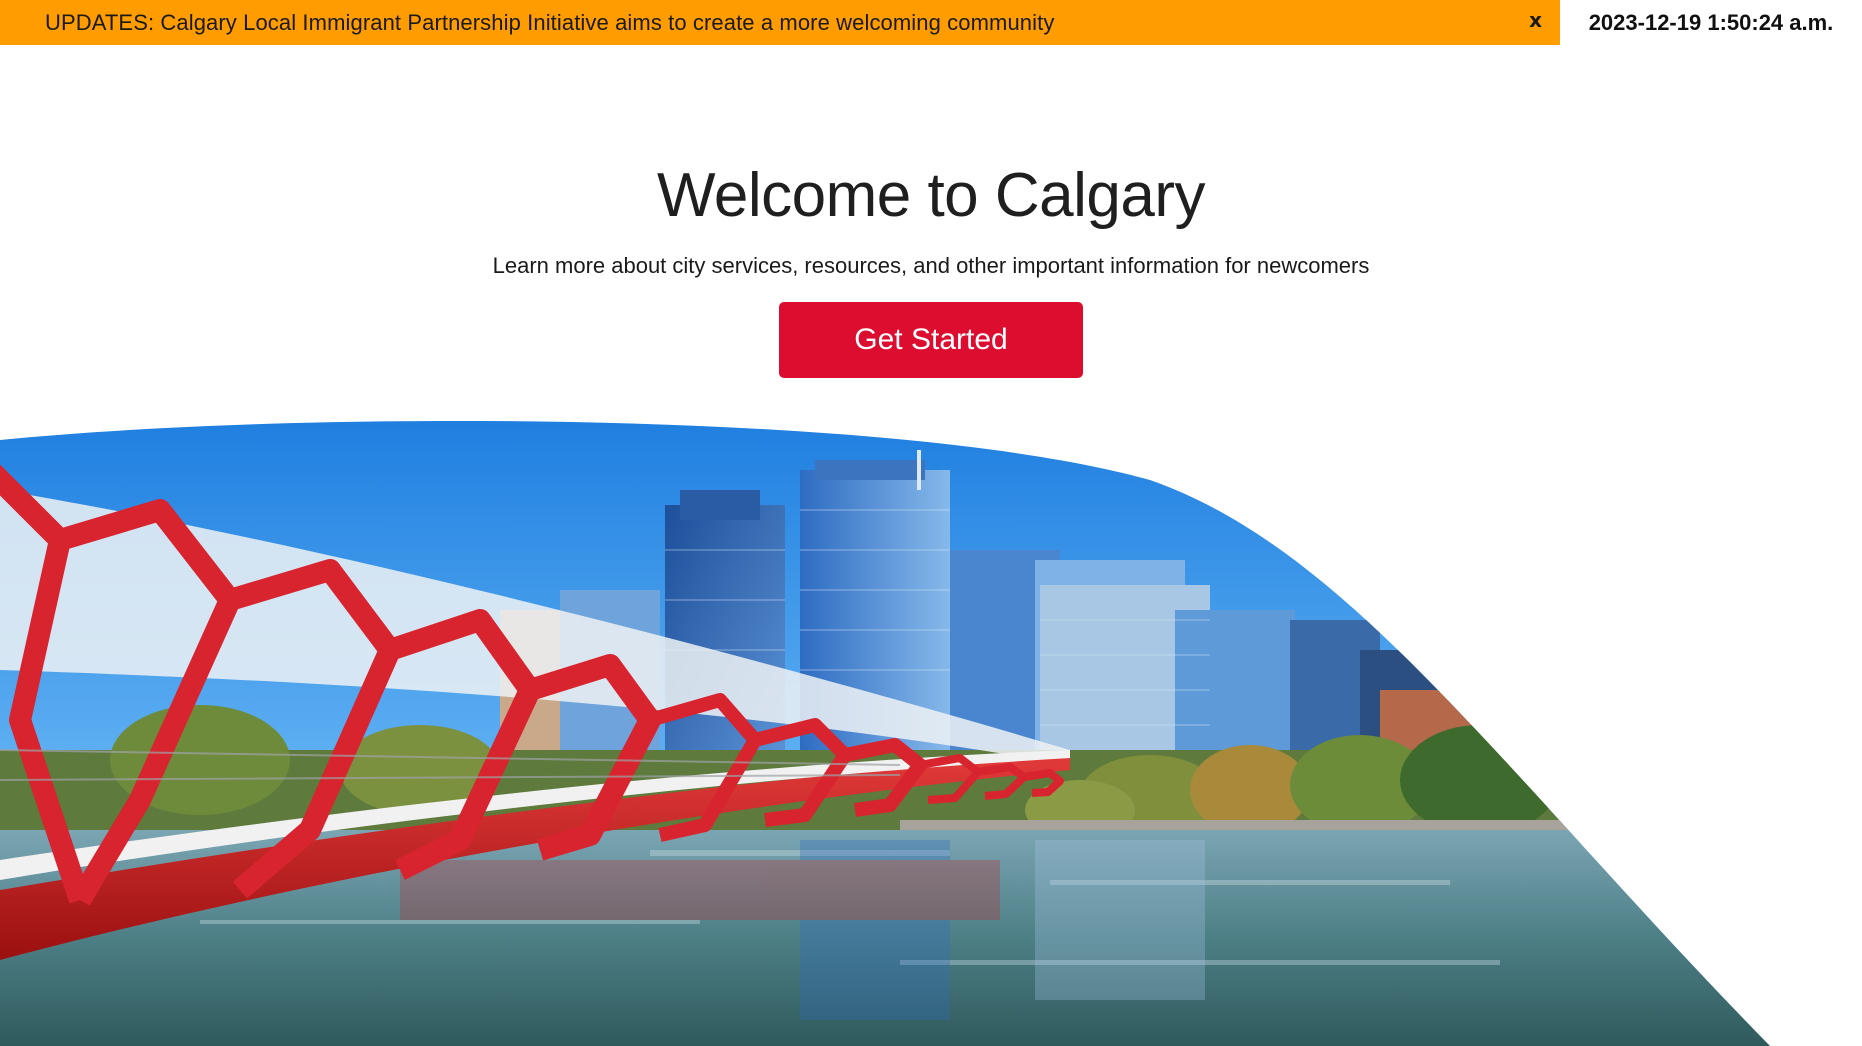 This screenshot has width=1862, height=1046. Describe the element at coordinates (1711, 22) in the screenshot. I see `datetime-display: 2023-12-19 1:50:24 a.m.` at that location.